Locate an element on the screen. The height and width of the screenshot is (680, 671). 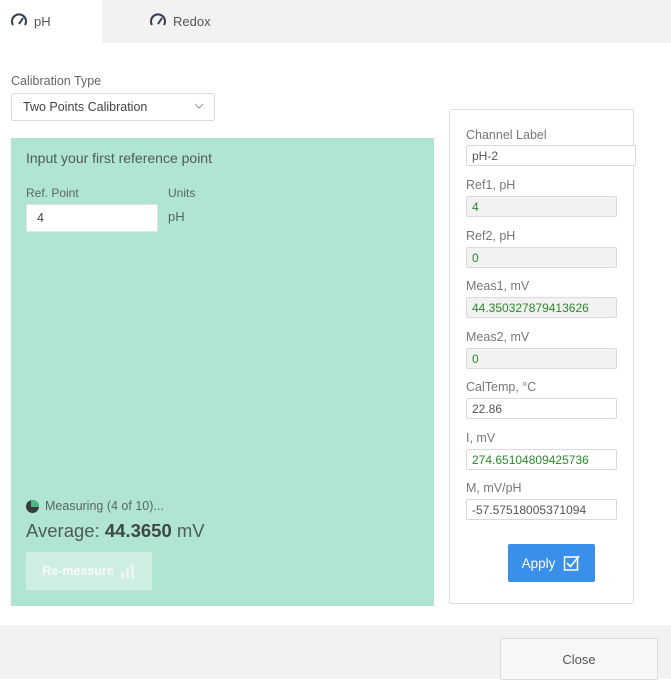
tab-ph-label: pH is located at coordinates (42, 21).